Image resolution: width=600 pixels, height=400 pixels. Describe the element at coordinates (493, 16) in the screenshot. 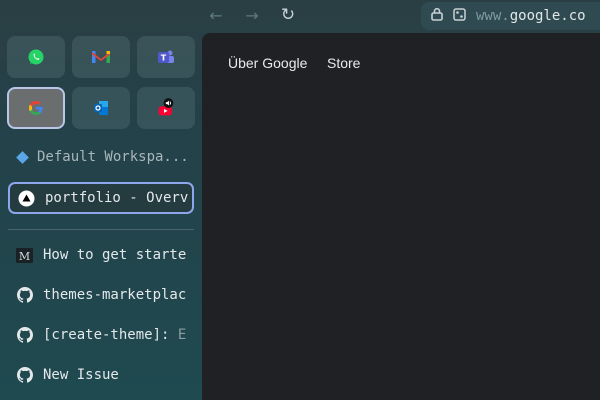

I see `url-prefix: www.` at that location.